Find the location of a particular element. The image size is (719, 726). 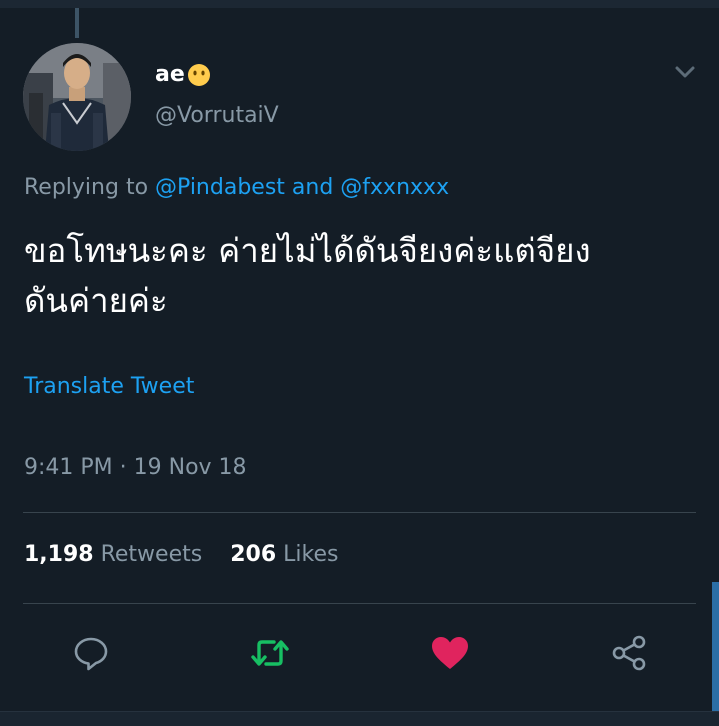

next-item-edge is located at coordinates (359, 718).